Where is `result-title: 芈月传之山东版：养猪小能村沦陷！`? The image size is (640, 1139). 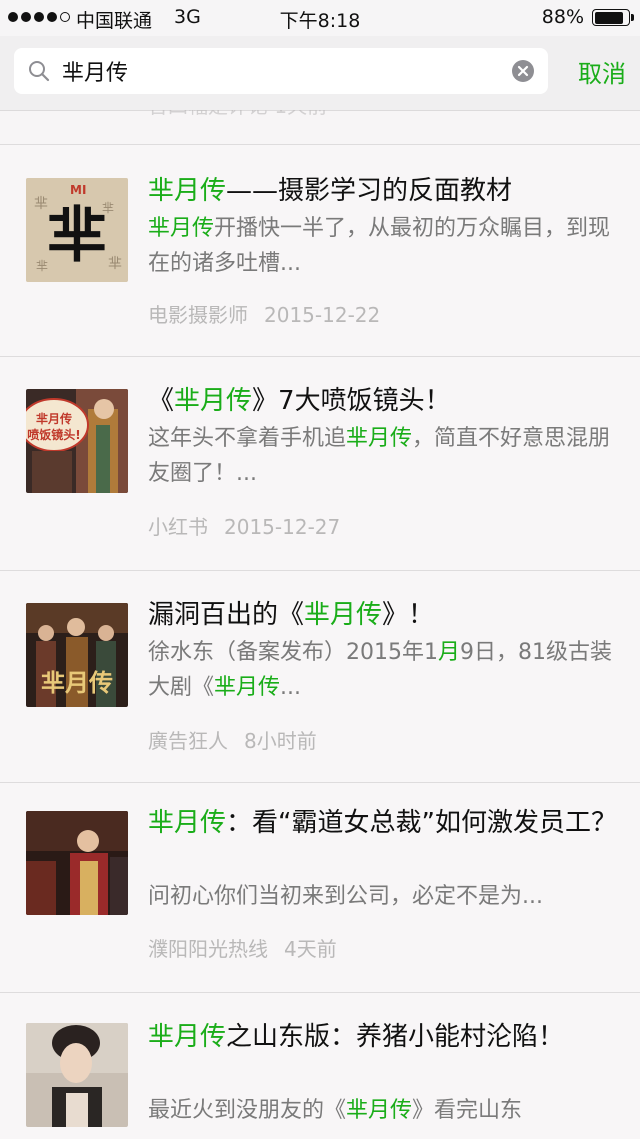 result-title: 芈月传之山东版：养猪小能村沦陷！ is located at coordinates (383, 1037).